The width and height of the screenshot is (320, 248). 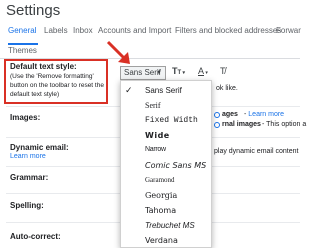 What do you see at coordinates (217, 125) in the screenshot?
I see `images-option-2-radio` at bounding box center [217, 125].